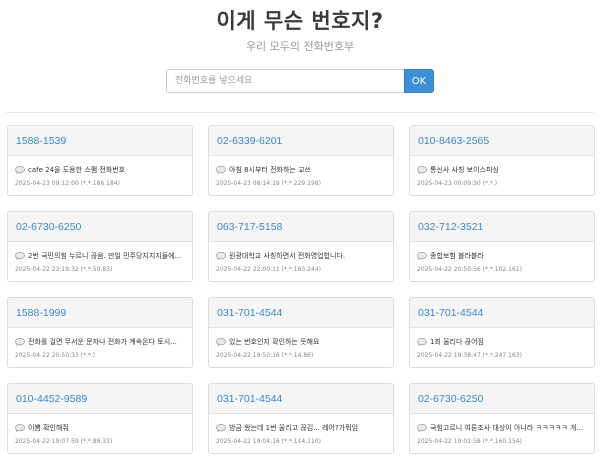 This screenshot has height=462, width=600. Describe the element at coordinates (55, 355) in the screenshot. I see `comment-meta: 2025-04-22 20:50:33 (*.*.)` at that location.